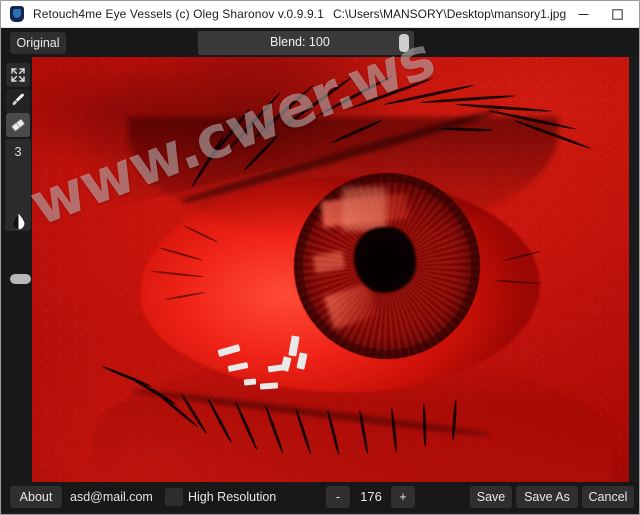 This screenshot has width=640, height=515. I want to click on top-toolbar: Original Blend: 100, so click(320, 42).